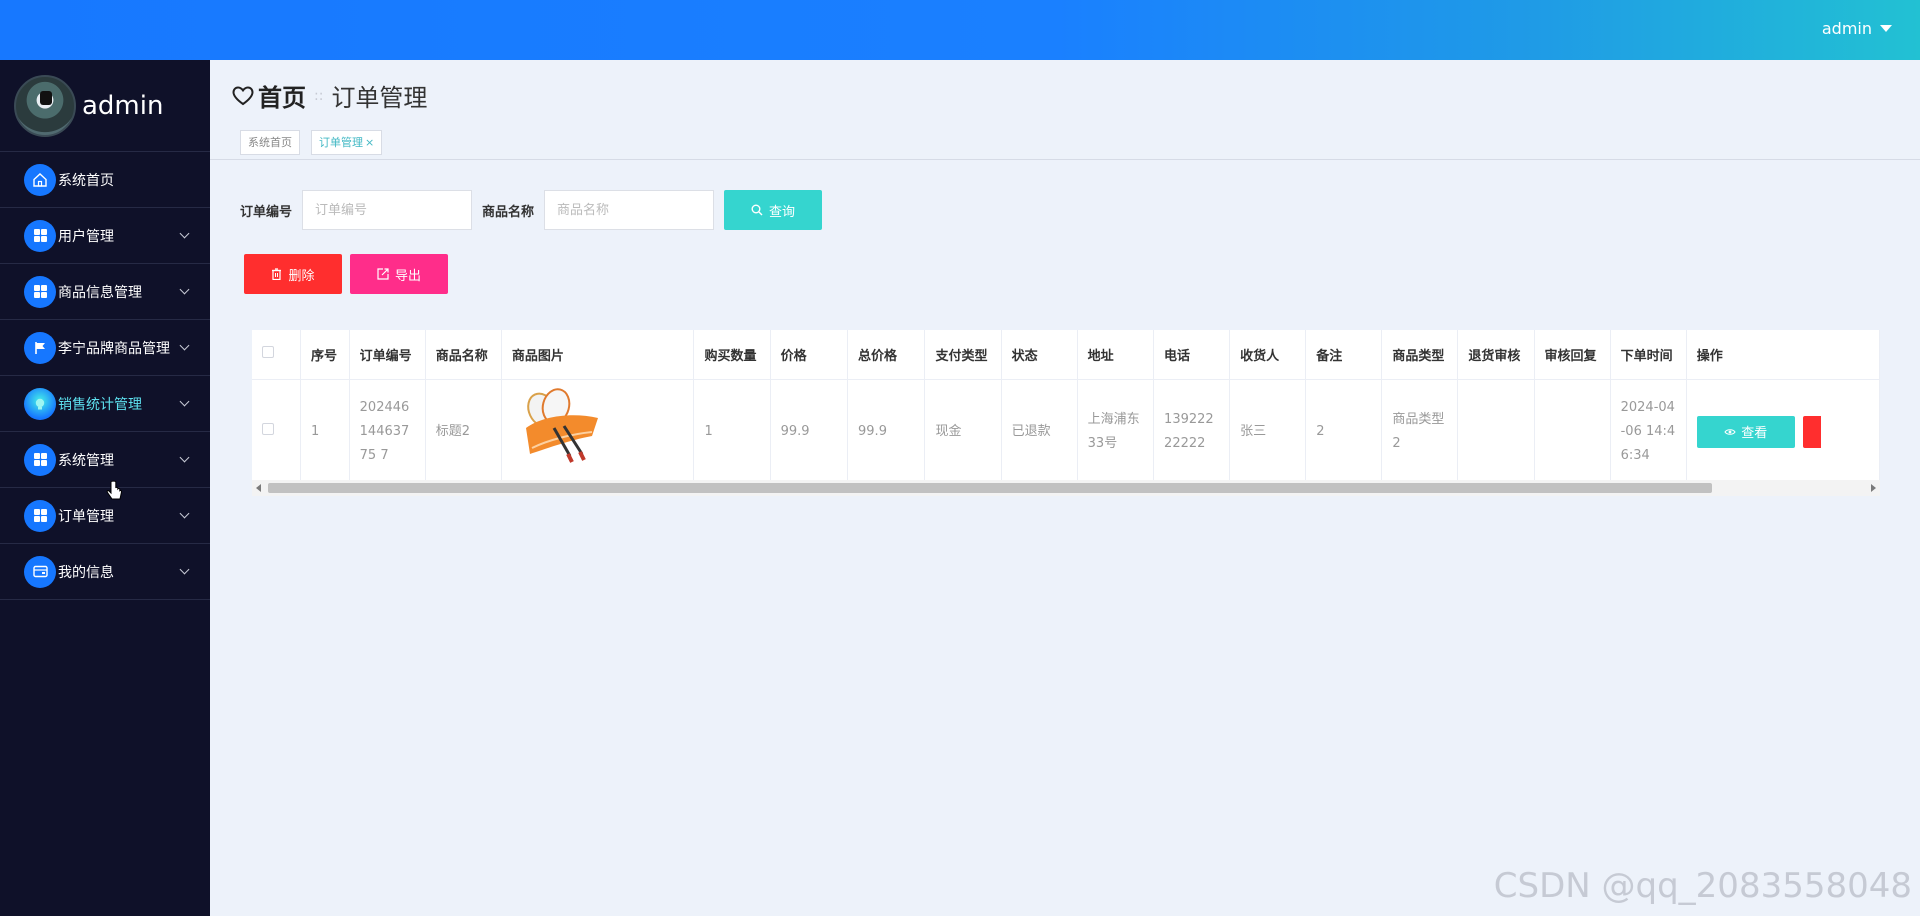 Image resolution: width=1920 pixels, height=916 pixels. What do you see at coordinates (1268, 355) in the screenshot?
I see `table-header: 收货人` at bounding box center [1268, 355].